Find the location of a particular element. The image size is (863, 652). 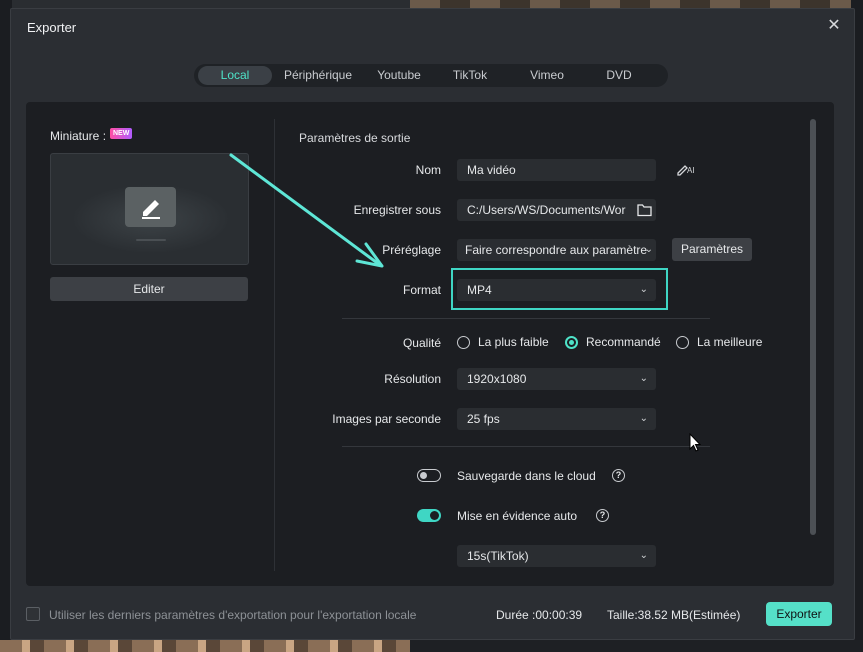

export-button: Exporter is located at coordinates (799, 614).